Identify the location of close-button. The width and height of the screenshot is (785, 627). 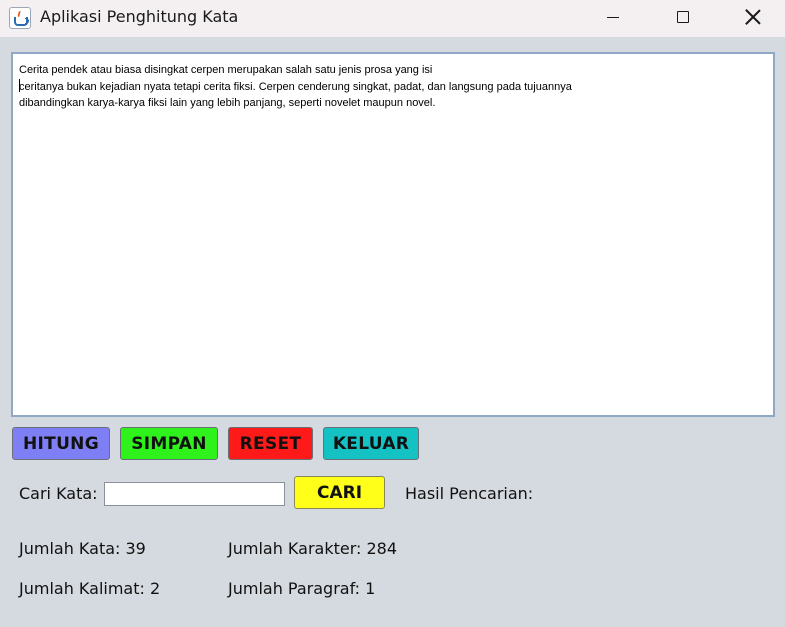
(753, 17).